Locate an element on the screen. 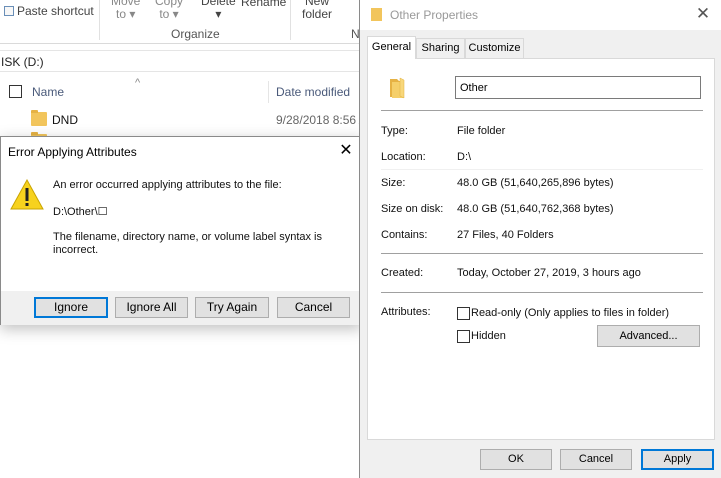 This screenshot has height=478, width=721. location-label: Location: is located at coordinates (403, 157).